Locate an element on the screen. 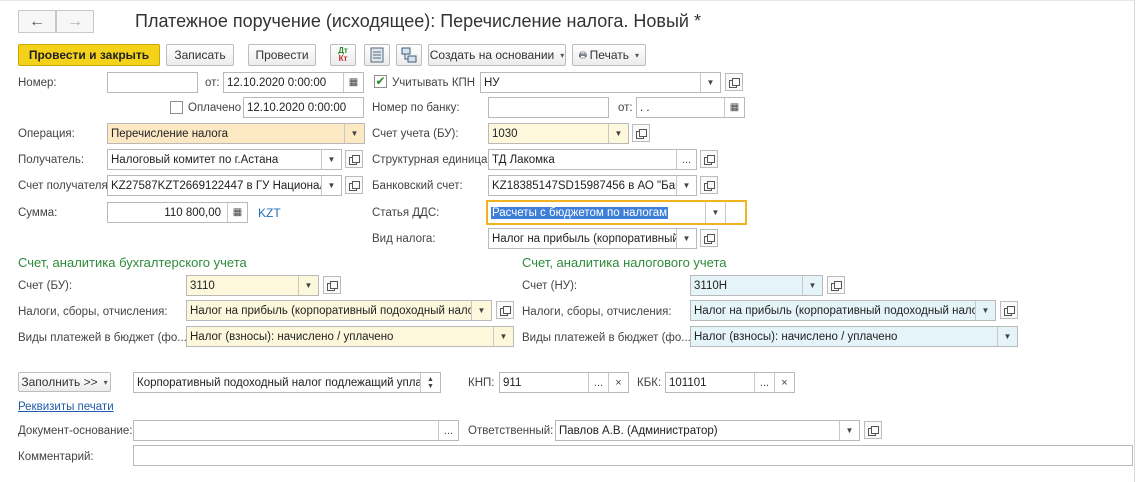 This screenshot has height=482, width=1141. recipient-label: Получатель: is located at coordinates (51, 160).